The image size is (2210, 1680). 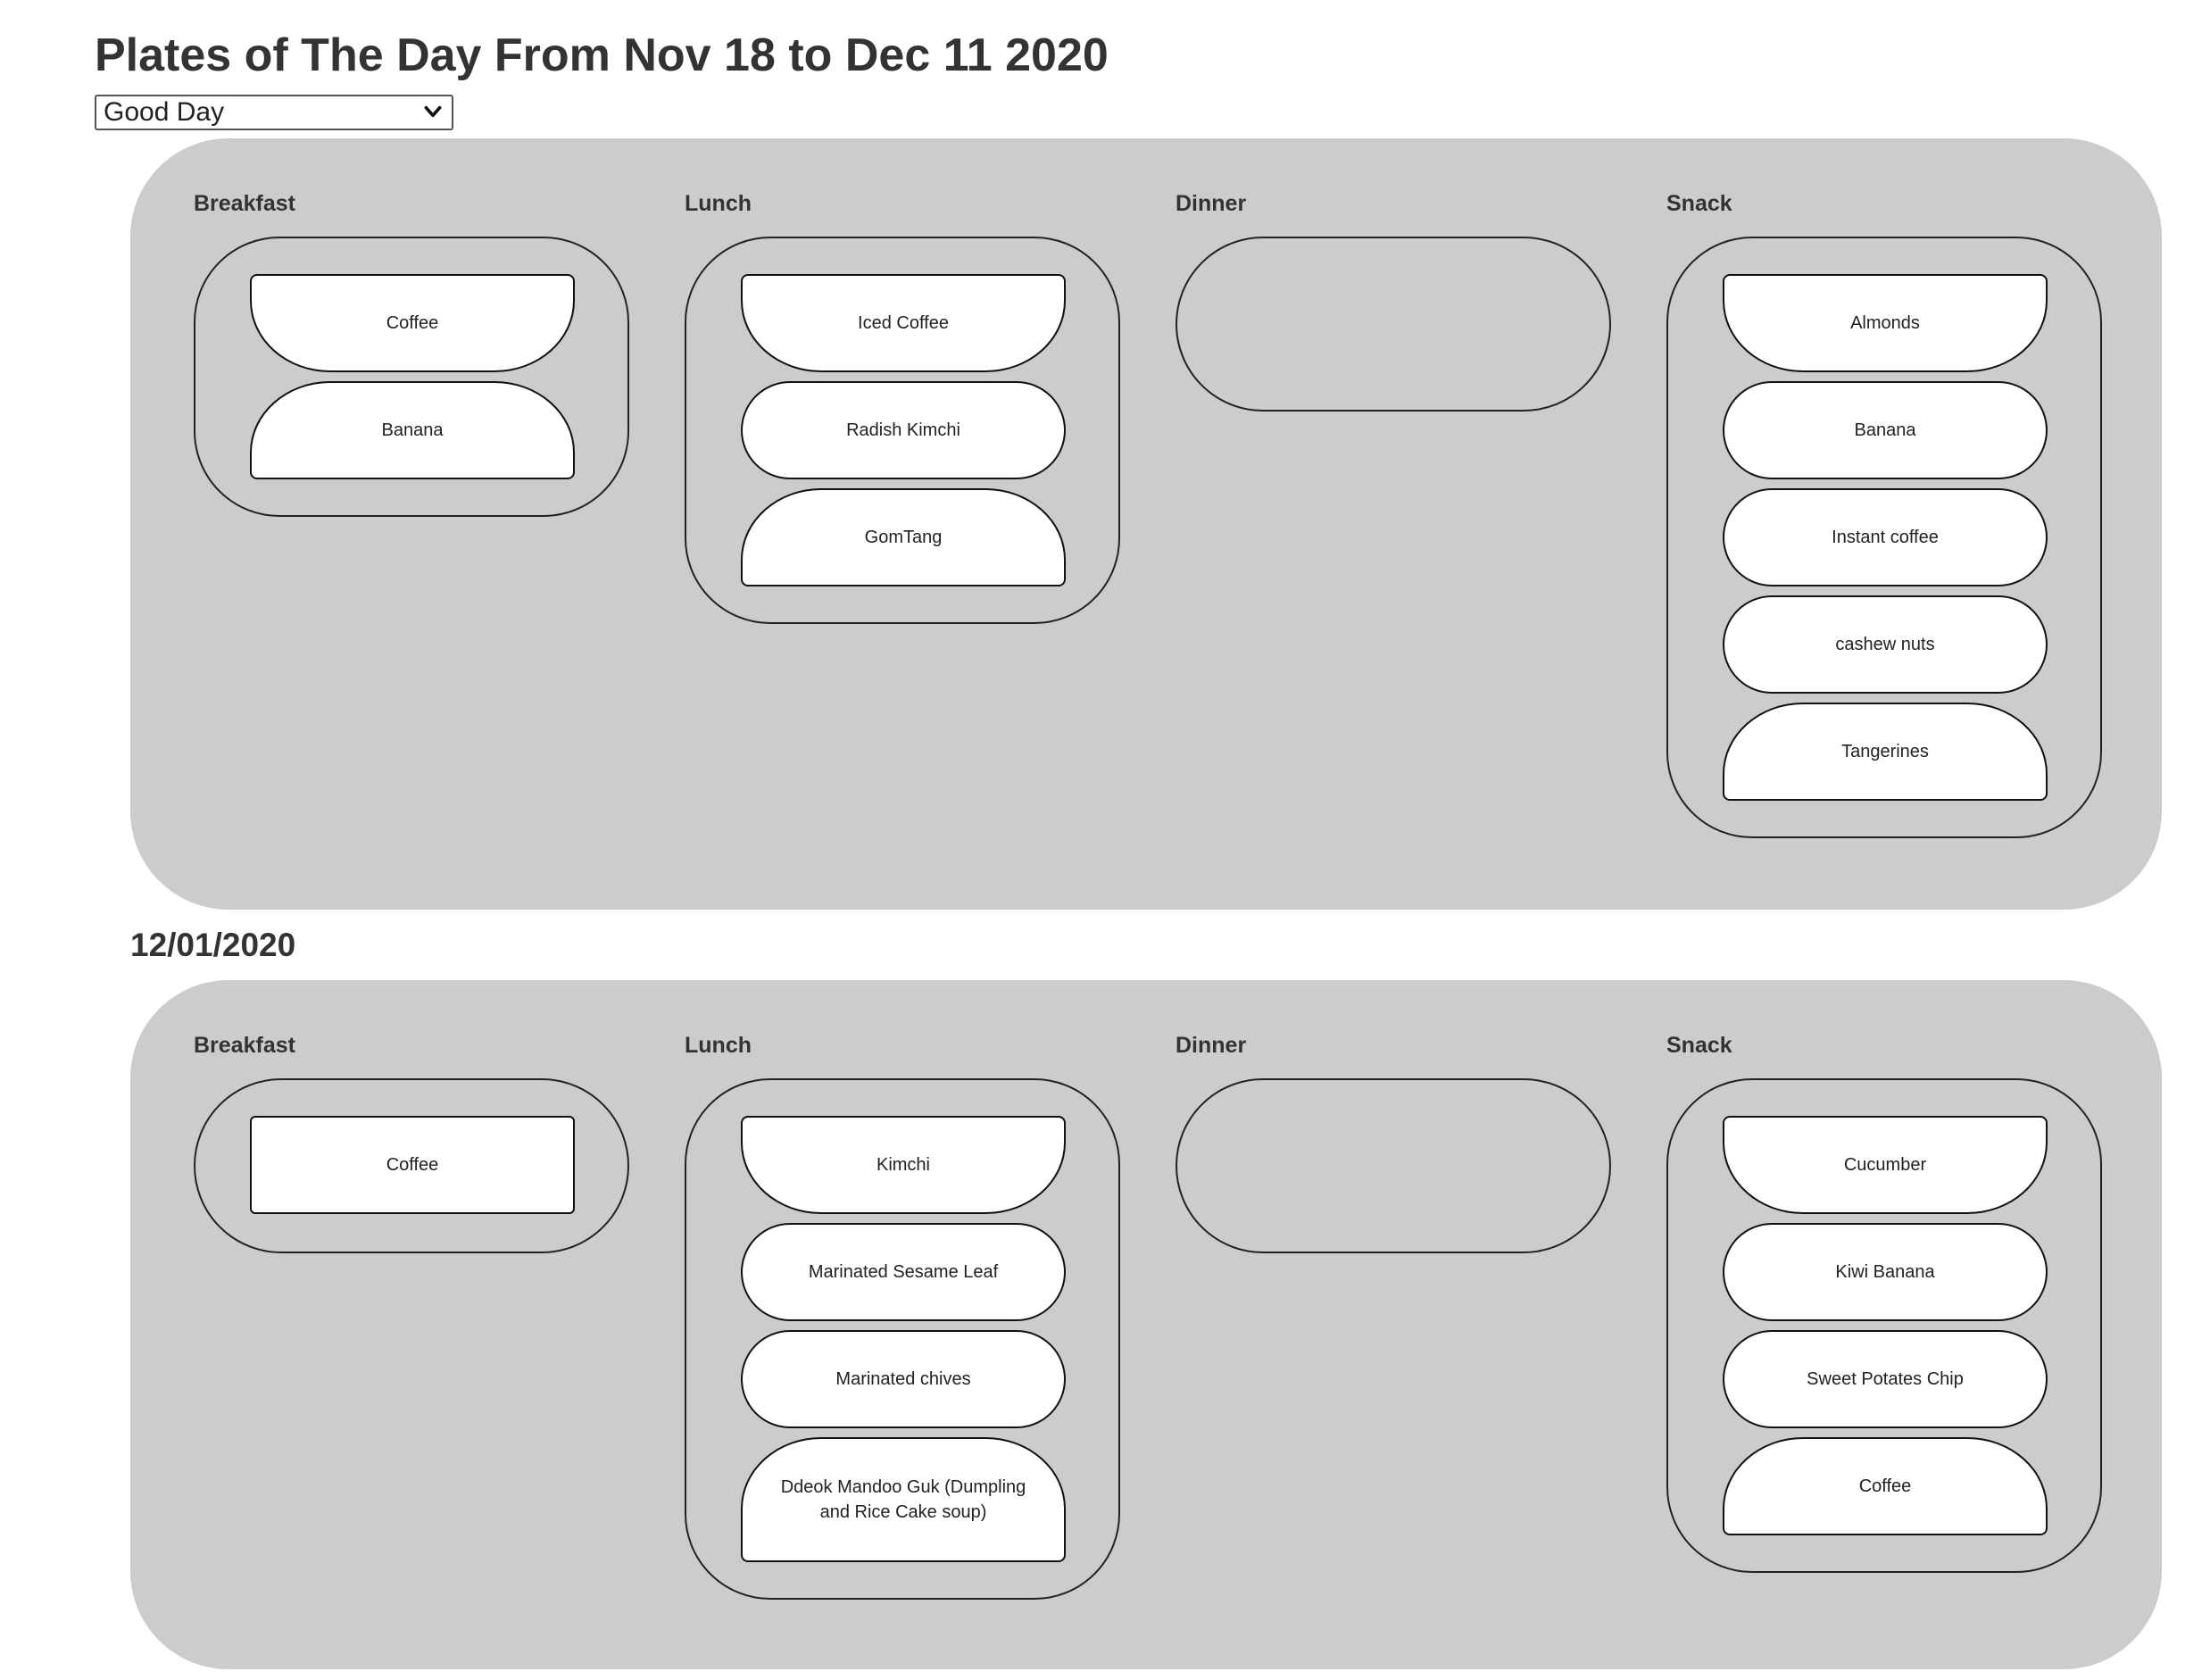 What do you see at coordinates (1885, 323) in the screenshot?
I see `food-item: Almonds` at bounding box center [1885, 323].